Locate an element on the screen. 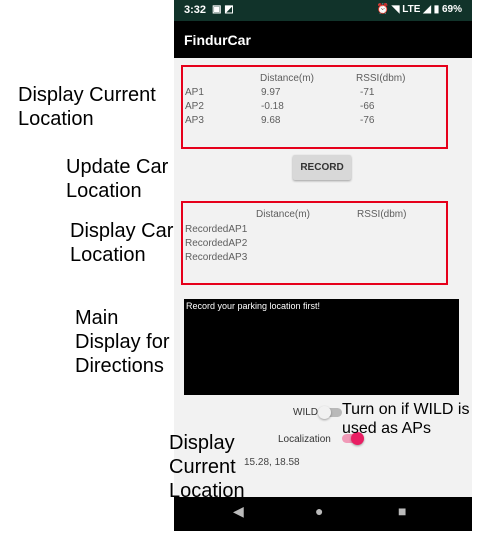  wild-toggle is located at coordinates (331, 412).